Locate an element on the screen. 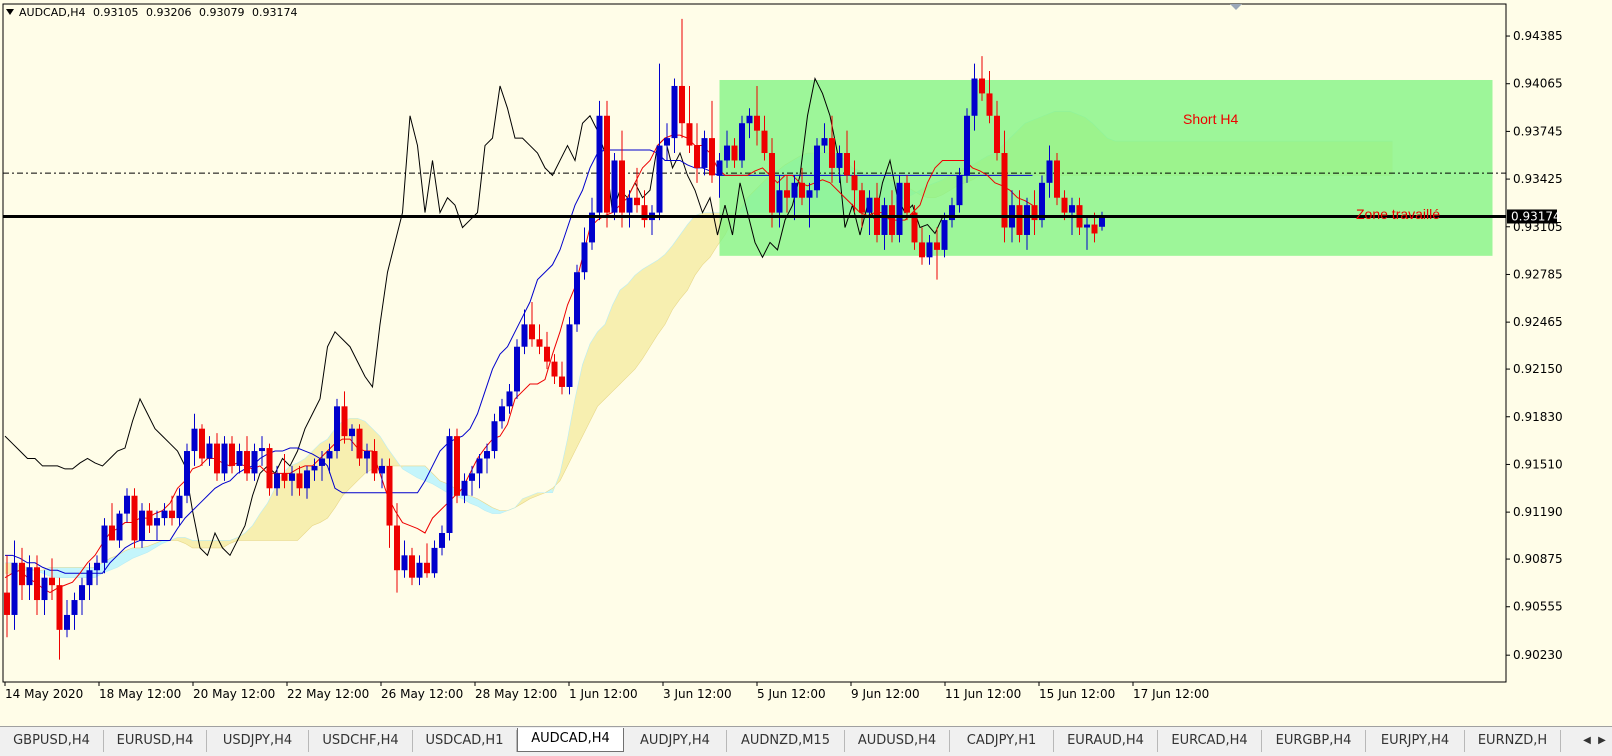 The image size is (1612, 756). tab-euraud-h4: EURAUD,H4 is located at coordinates (1106, 741).